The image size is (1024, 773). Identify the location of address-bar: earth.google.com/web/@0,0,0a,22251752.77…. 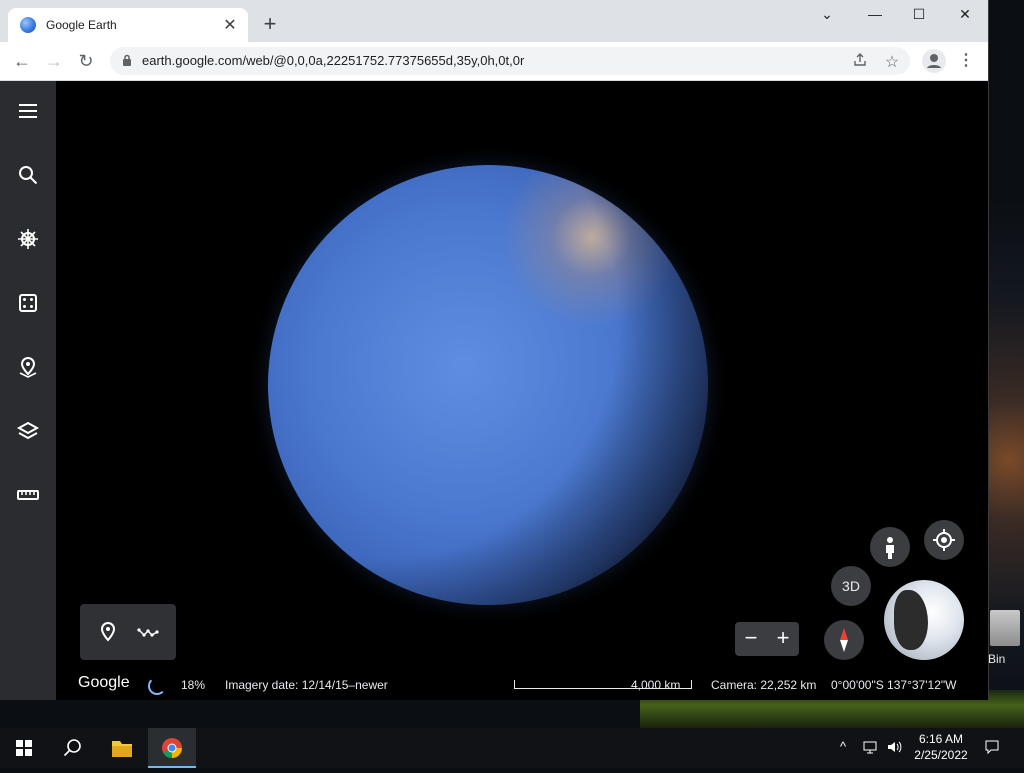
(510, 61).